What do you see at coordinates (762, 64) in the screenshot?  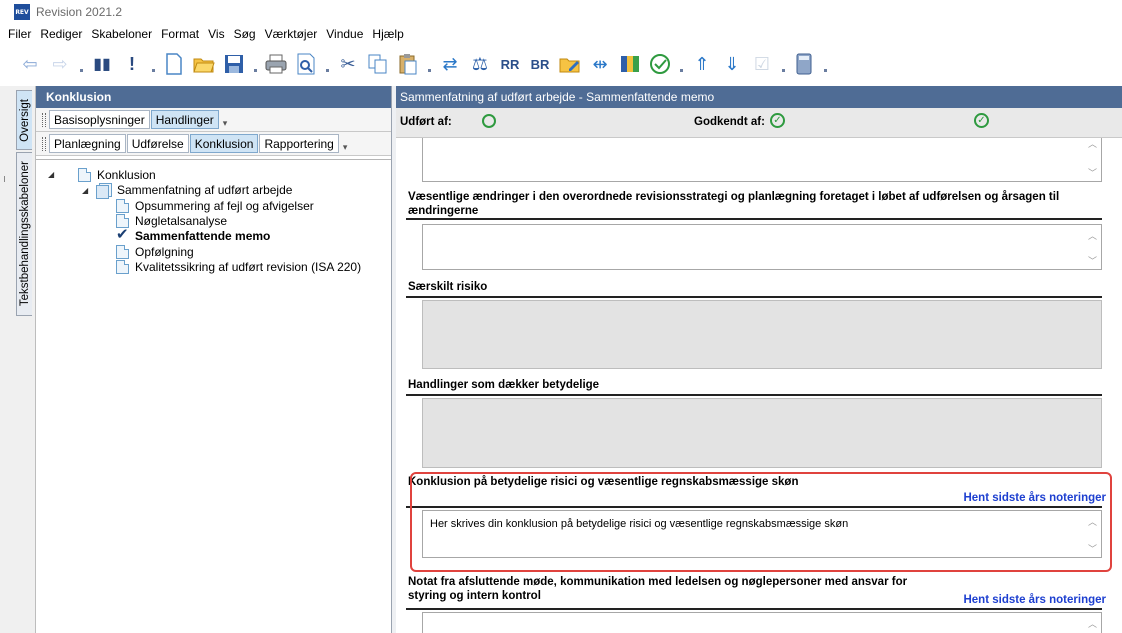 I see `checkbox-icon: ☑` at bounding box center [762, 64].